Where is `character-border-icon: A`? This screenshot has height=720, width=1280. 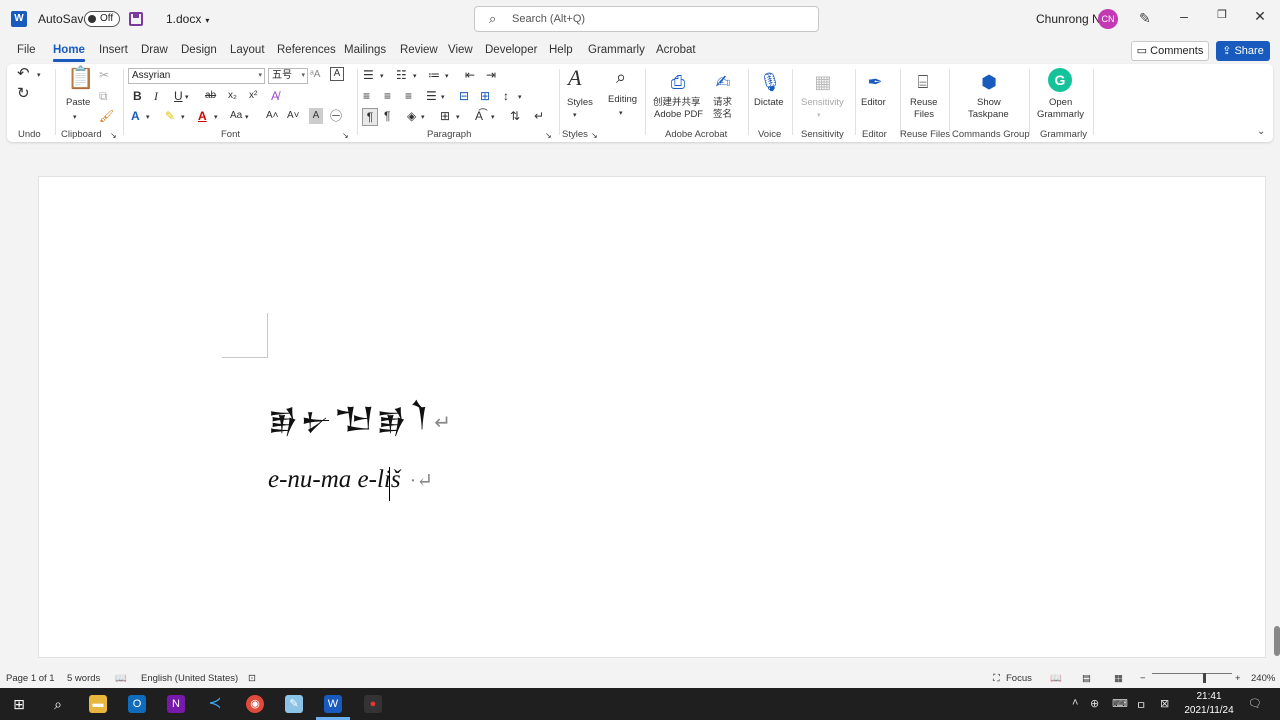 character-border-icon: A is located at coordinates (337, 74).